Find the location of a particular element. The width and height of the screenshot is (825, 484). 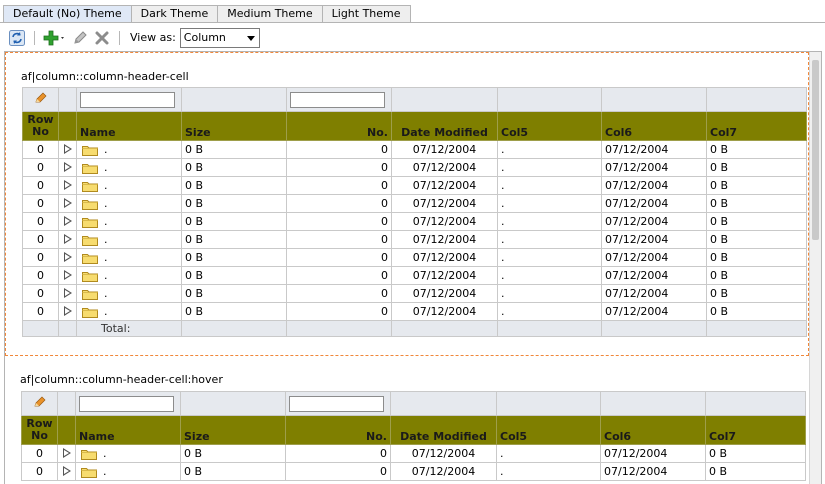

delete-icon is located at coordinates (102, 38).